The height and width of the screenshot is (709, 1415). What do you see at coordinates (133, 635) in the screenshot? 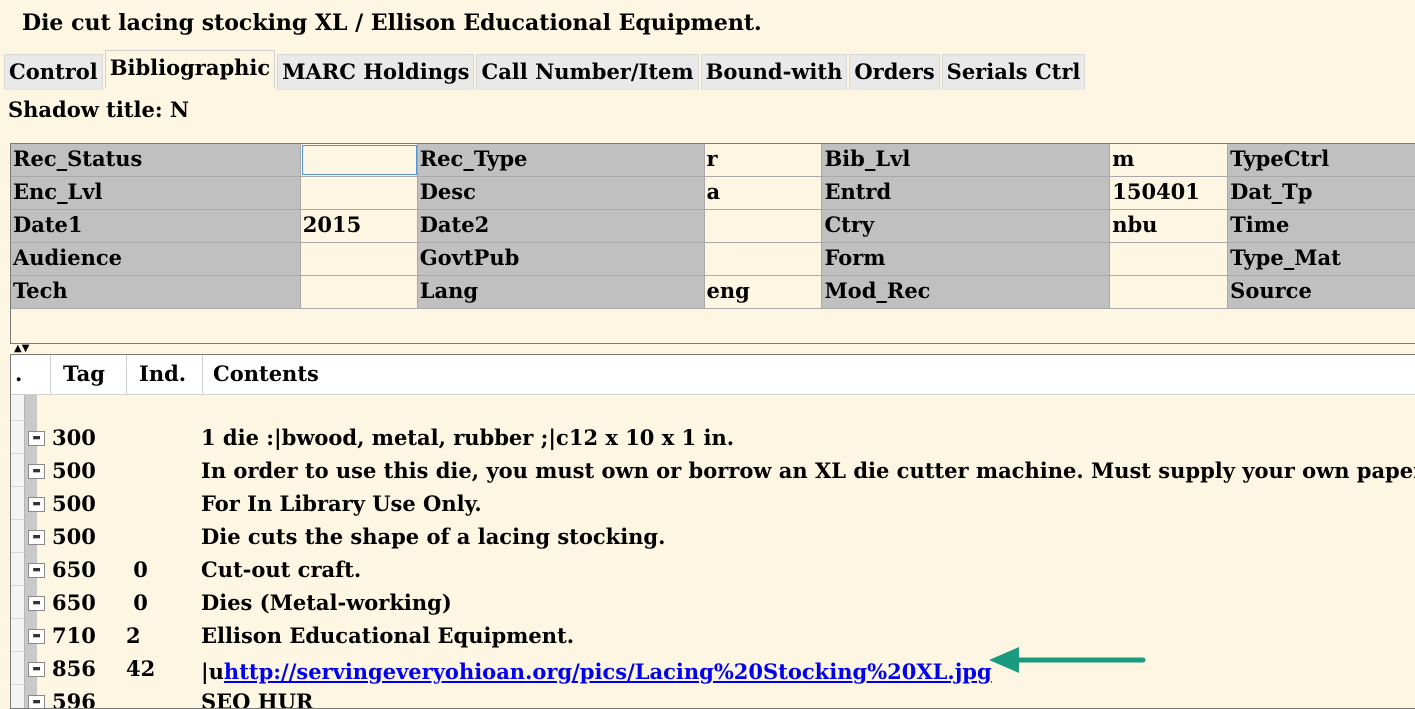
I see `ind-cell: 2` at bounding box center [133, 635].